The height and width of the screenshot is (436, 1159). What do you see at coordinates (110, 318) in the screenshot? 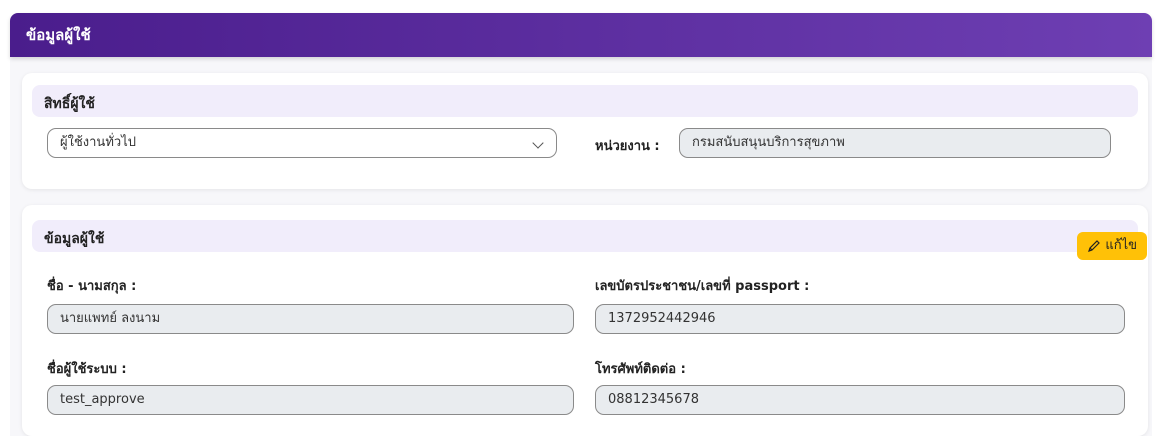
I see `name-value: นายแพทย์ ลงนาม` at bounding box center [110, 318].